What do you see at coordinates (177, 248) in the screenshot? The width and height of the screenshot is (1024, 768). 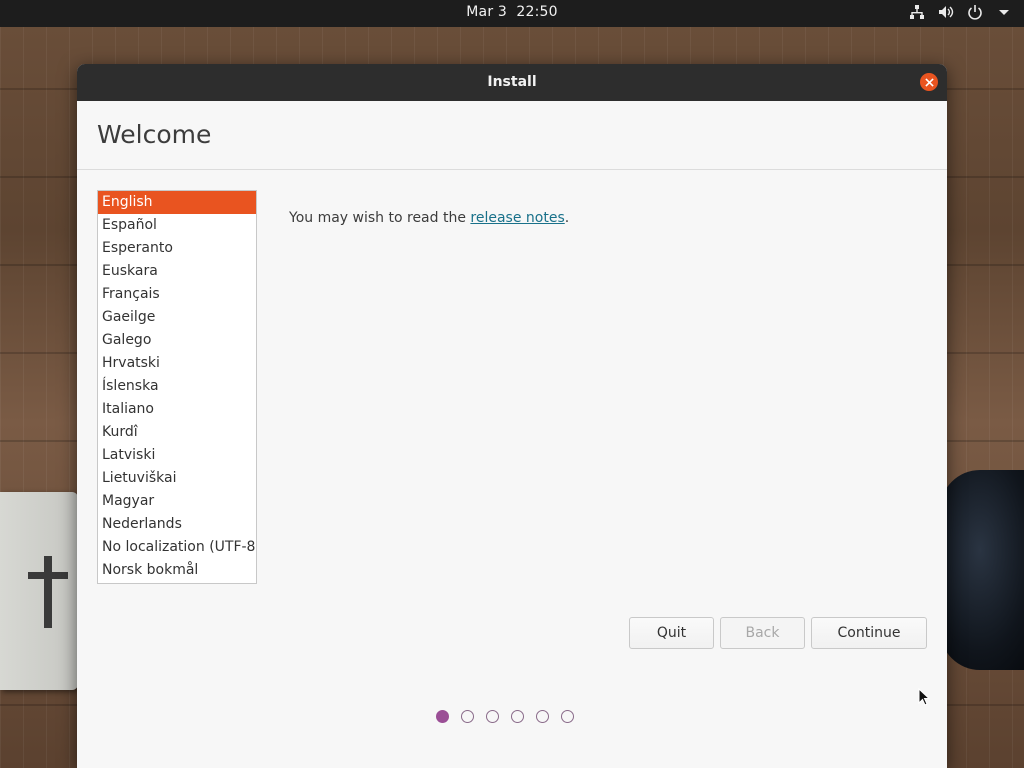 I see `language-option: Esperanto` at bounding box center [177, 248].